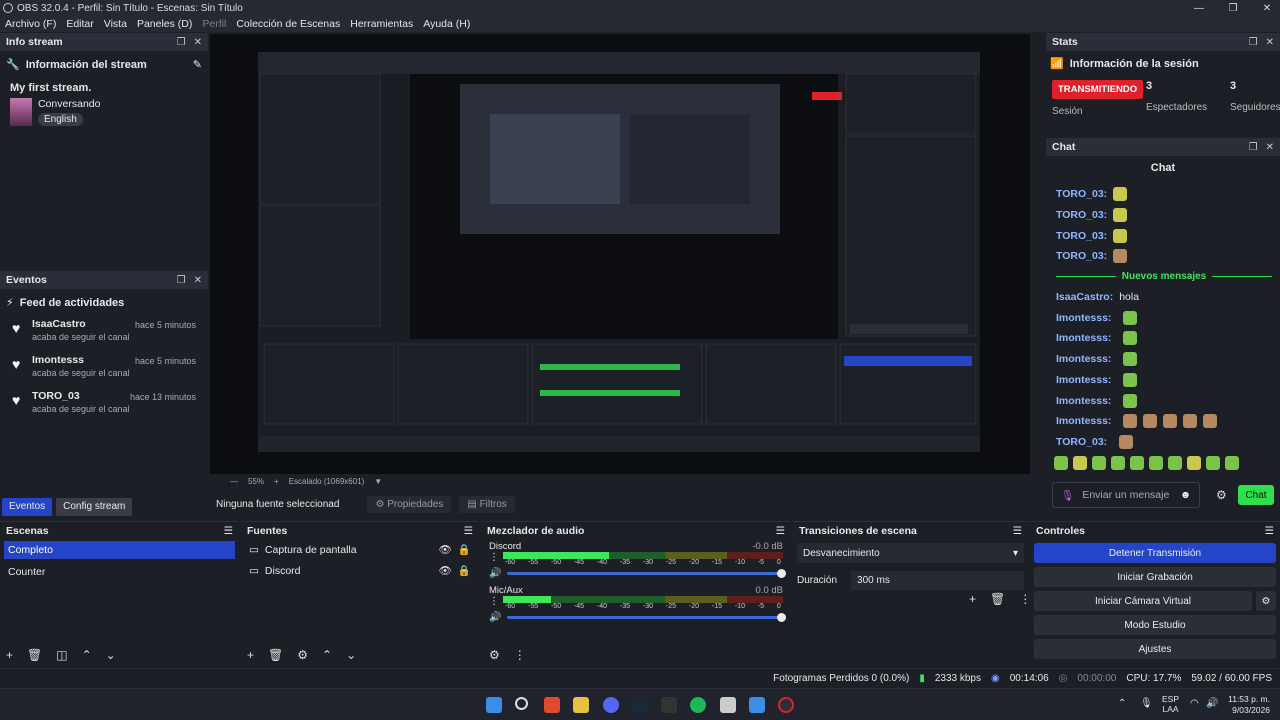 The height and width of the screenshot is (720, 1280). I want to click on filters-button: ▤ Filtros, so click(487, 504).